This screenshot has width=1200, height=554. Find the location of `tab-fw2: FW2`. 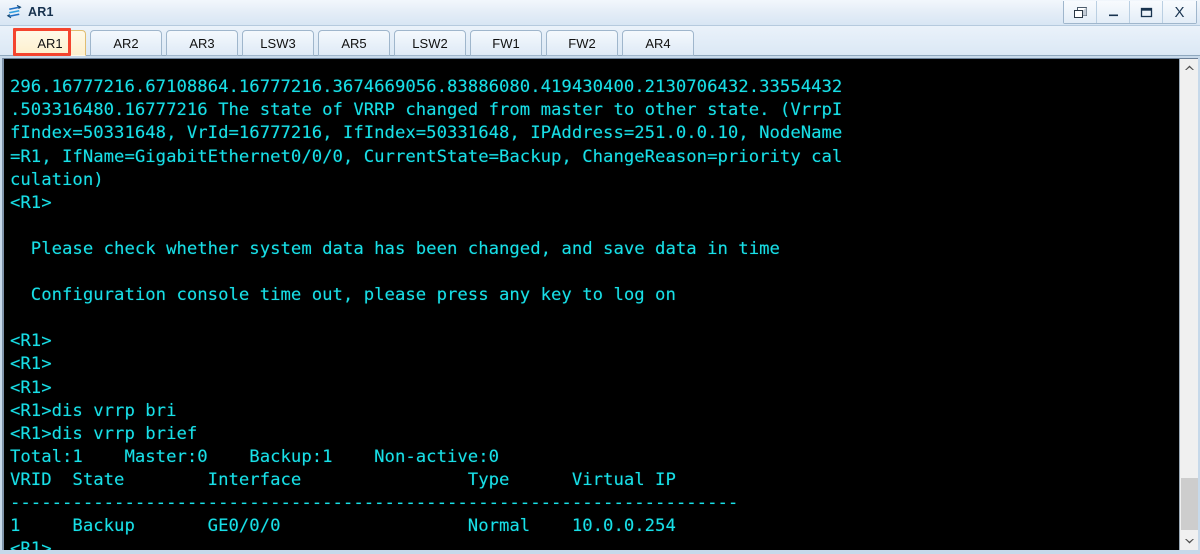

tab-fw2: FW2 is located at coordinates (582, 43).